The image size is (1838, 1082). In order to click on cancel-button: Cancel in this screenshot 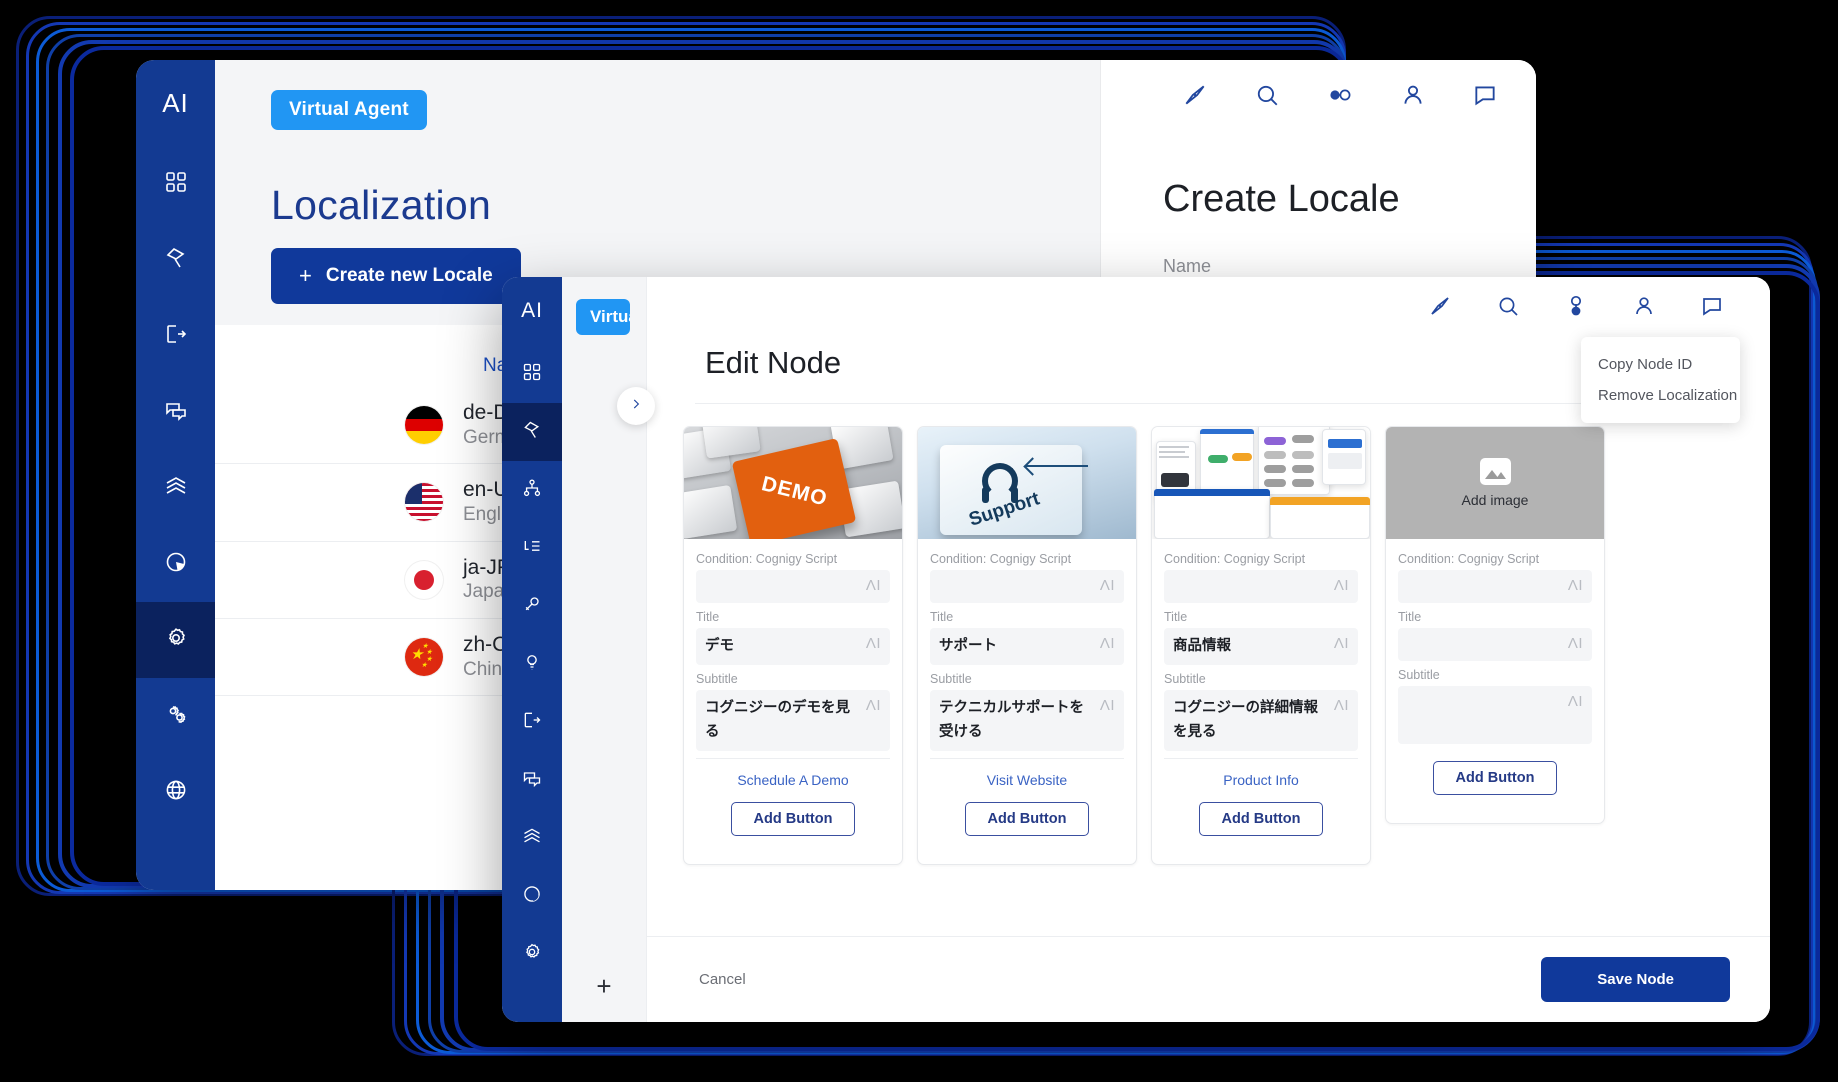, I will do `click(722, 979)`.